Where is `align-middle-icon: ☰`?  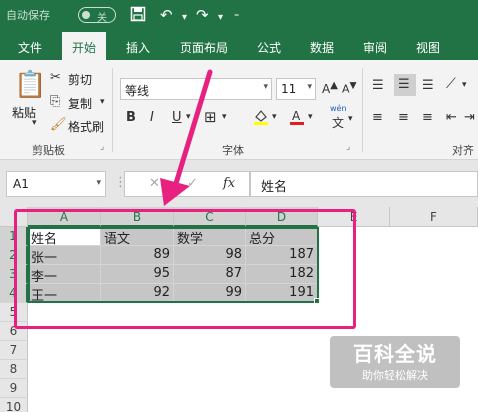
align-middle-icon: ☰ is located at coordinates (405, 85).